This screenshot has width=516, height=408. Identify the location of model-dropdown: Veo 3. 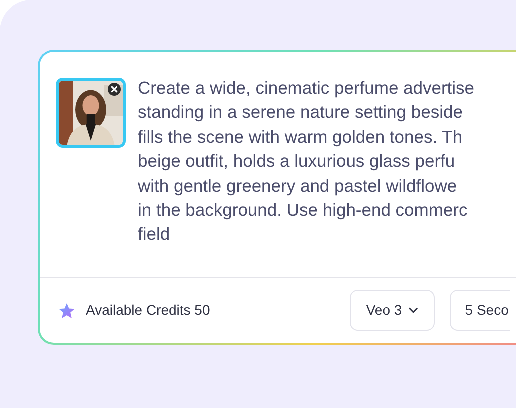
(393, 310).